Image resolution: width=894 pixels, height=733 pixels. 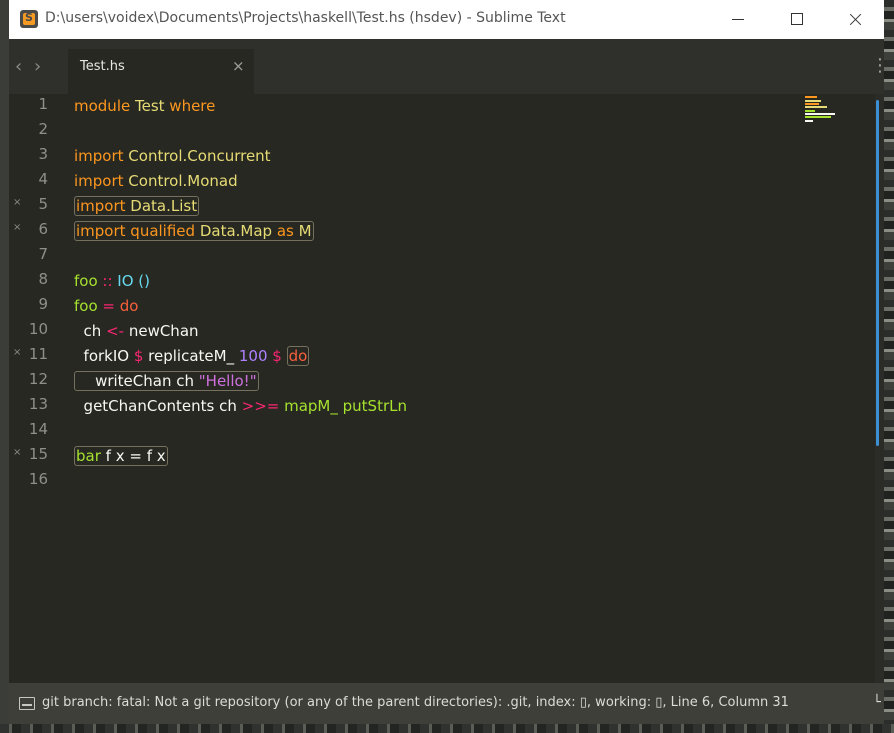 What do you see at coordinates (38, 479) in the screenshot?
I see `line-number: 16` at bounding box center [38, 479].